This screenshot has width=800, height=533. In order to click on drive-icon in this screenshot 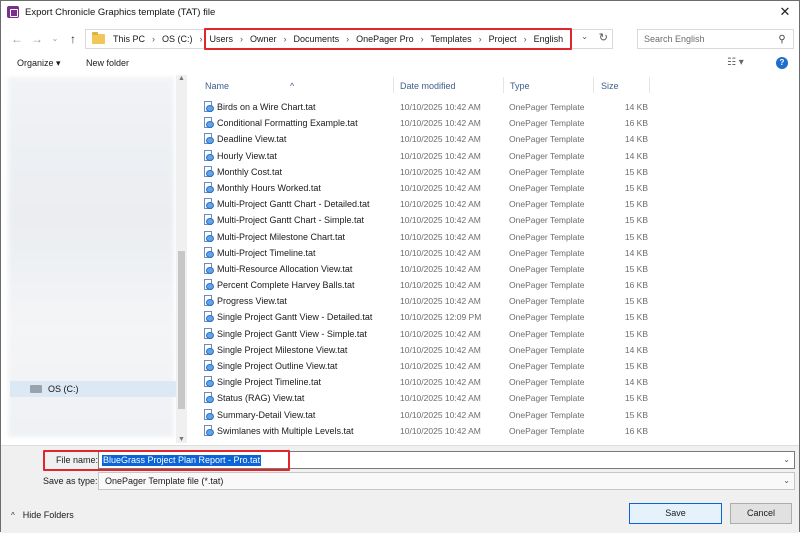, I will do `click(36, 389)`.